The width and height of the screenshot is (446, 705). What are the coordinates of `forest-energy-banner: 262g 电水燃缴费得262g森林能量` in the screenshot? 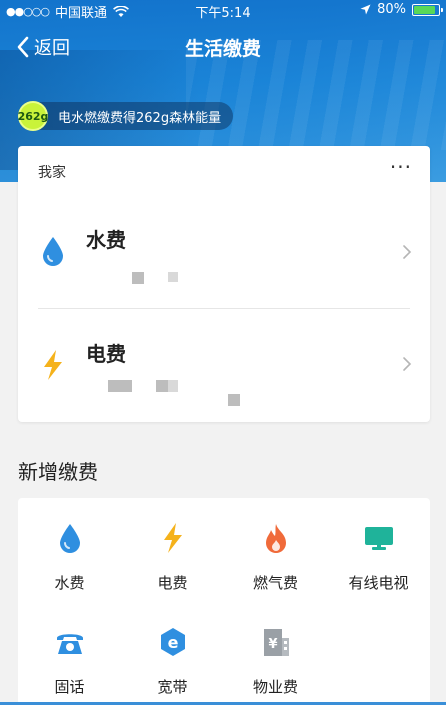 It's located at (126, 116).